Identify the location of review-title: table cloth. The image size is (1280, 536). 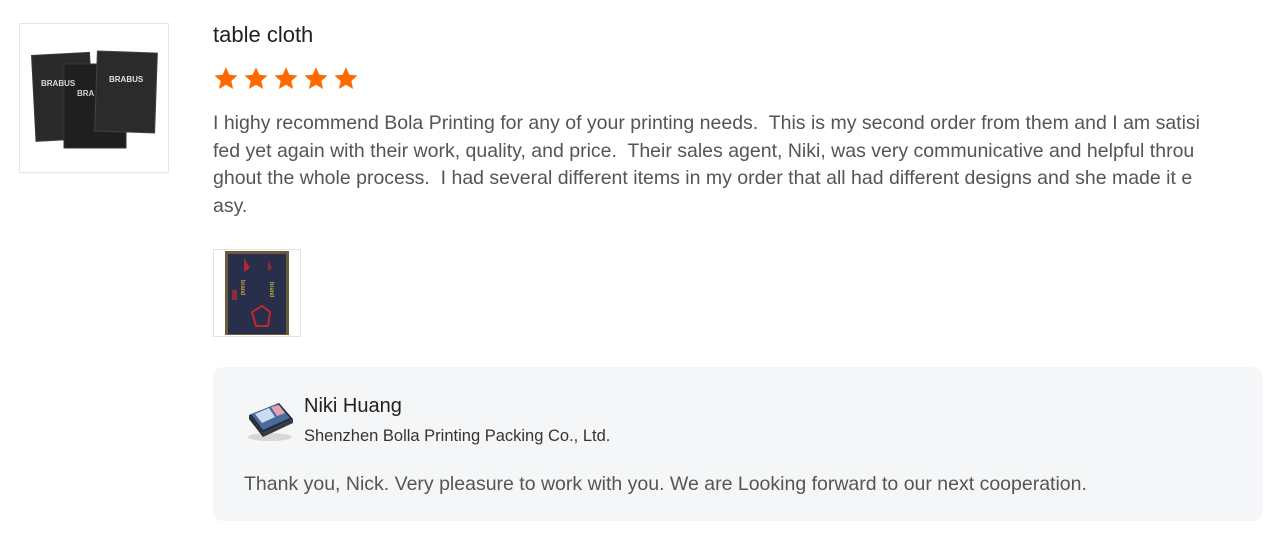
(263, 34).